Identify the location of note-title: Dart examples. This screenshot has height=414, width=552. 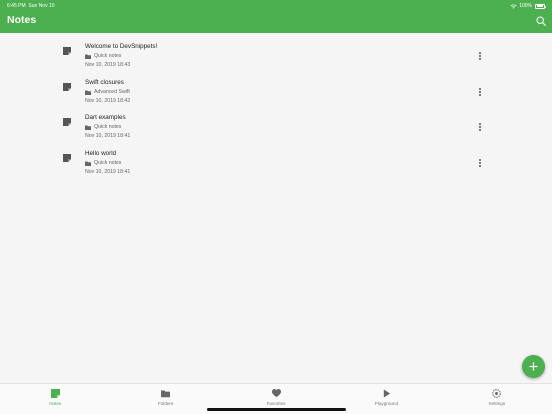
(105, 117).